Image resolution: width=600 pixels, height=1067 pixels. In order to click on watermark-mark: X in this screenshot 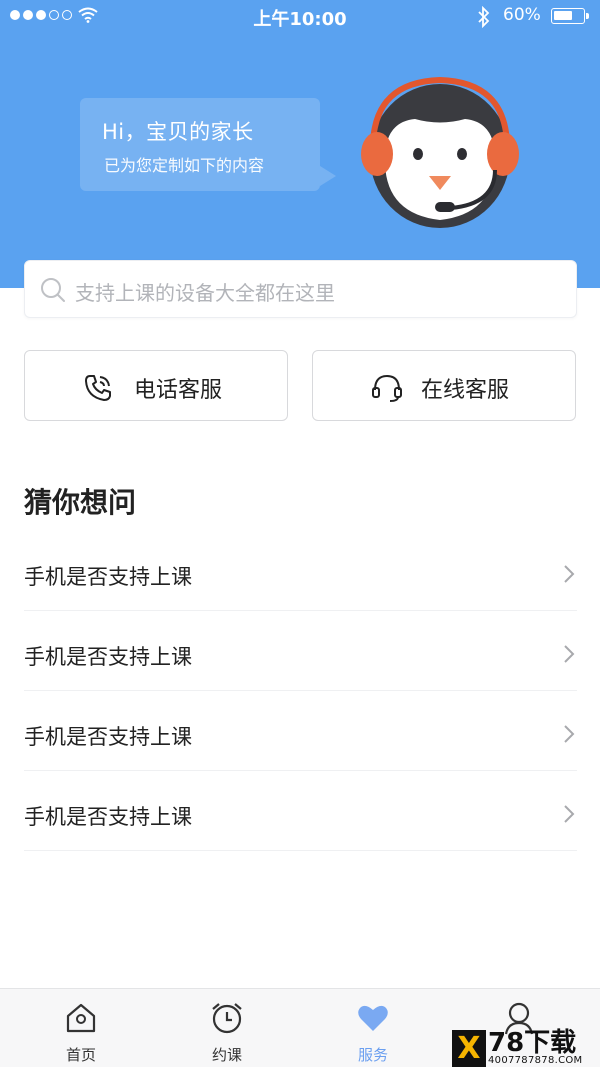, I will do `click(469, 1048)`.